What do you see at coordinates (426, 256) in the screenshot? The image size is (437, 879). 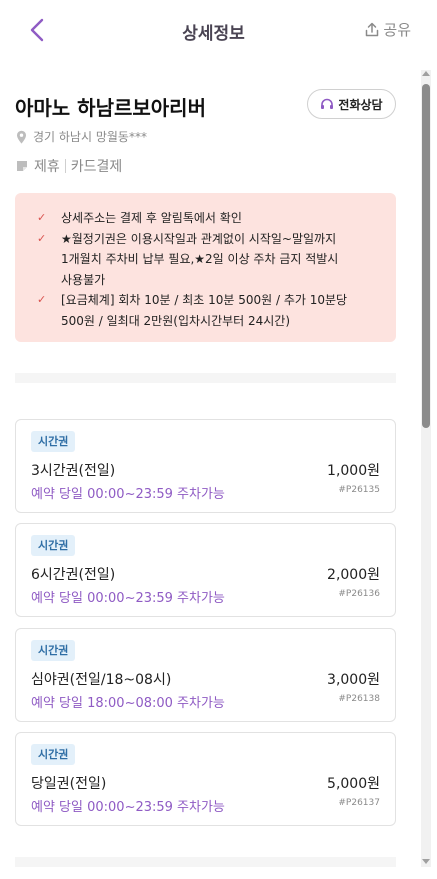 I see `scrollbar-thumb` at bounding box center [426, 256].